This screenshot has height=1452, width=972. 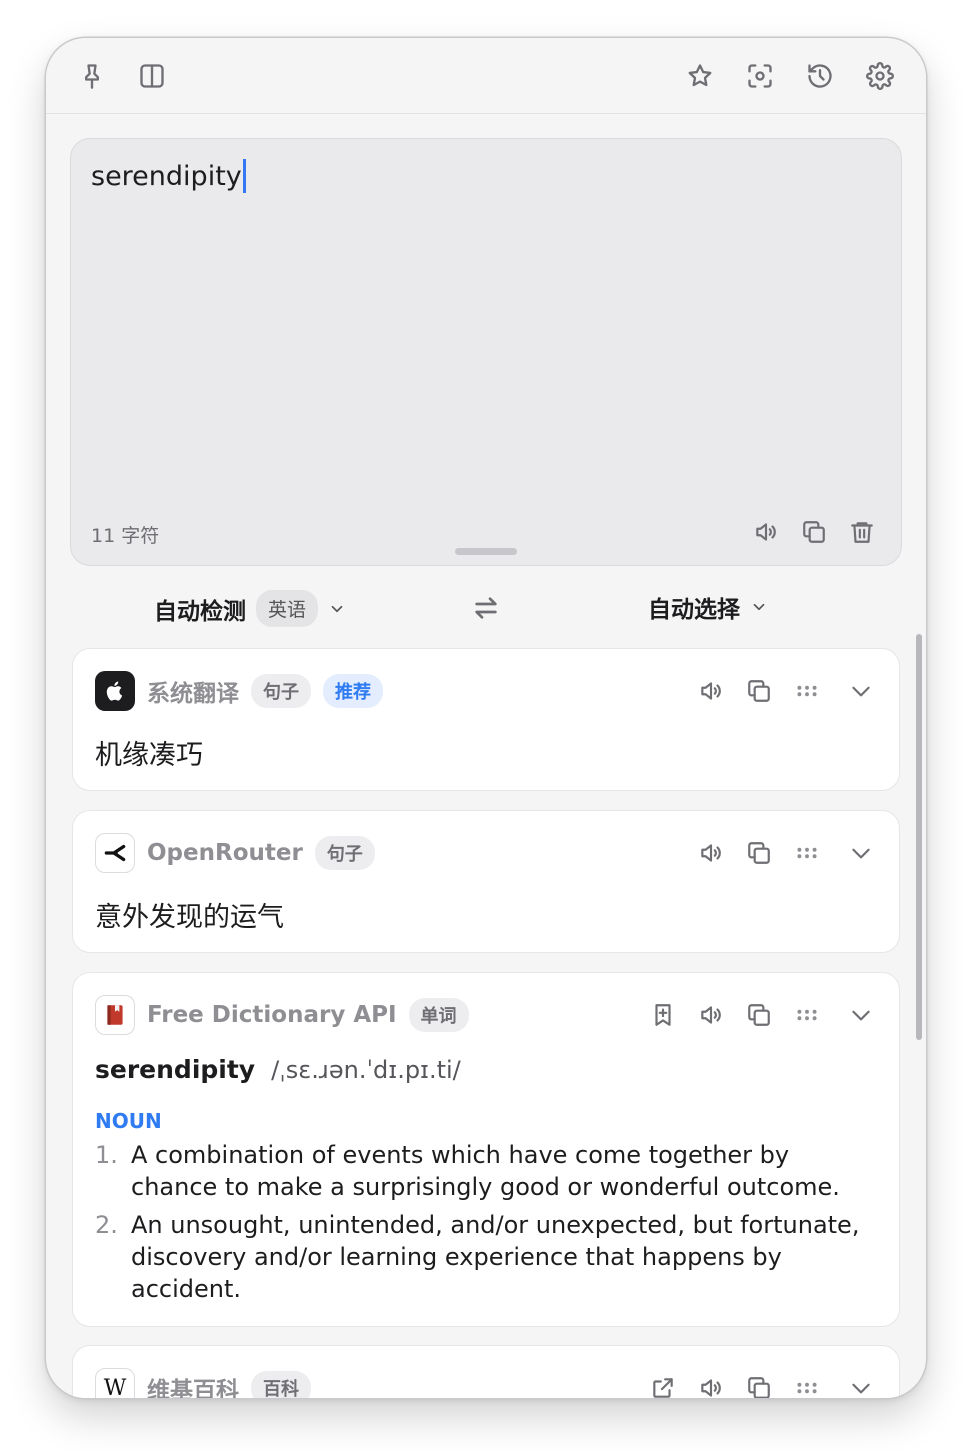 I want to click on phonetic: /ˌsɛ.ɹən.ˈdɪ.pɪ.ti/, so click(x=366, y=1070).